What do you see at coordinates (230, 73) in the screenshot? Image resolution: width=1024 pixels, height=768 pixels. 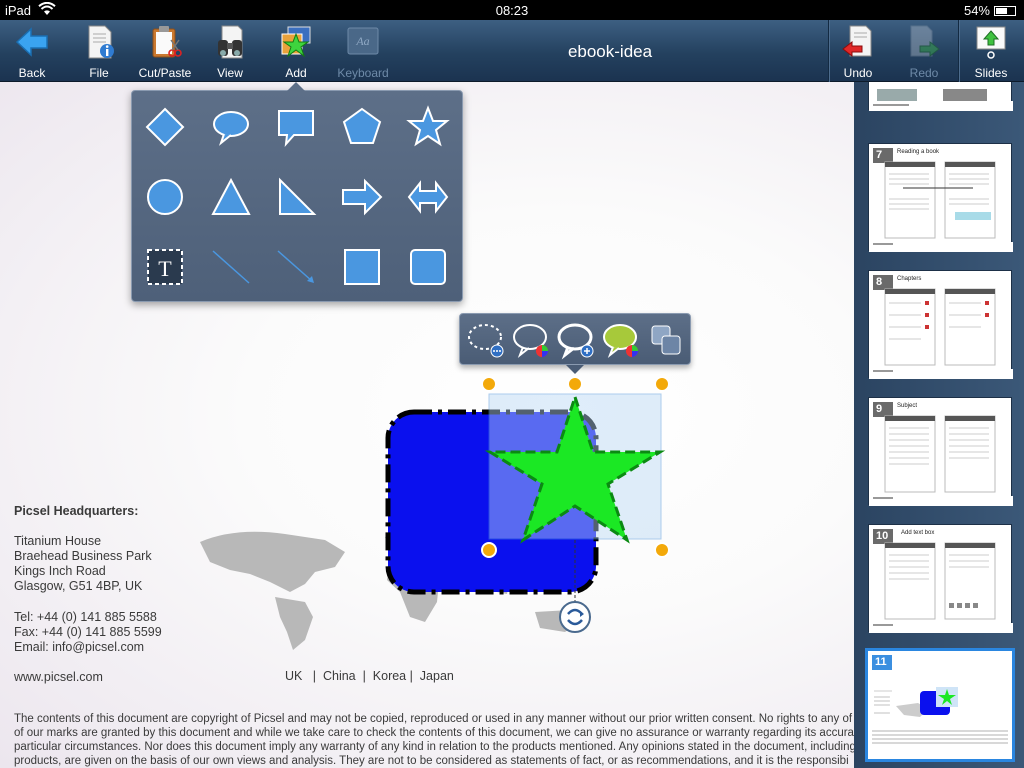 I see `view-label: View` at bounding box center [230, 73].